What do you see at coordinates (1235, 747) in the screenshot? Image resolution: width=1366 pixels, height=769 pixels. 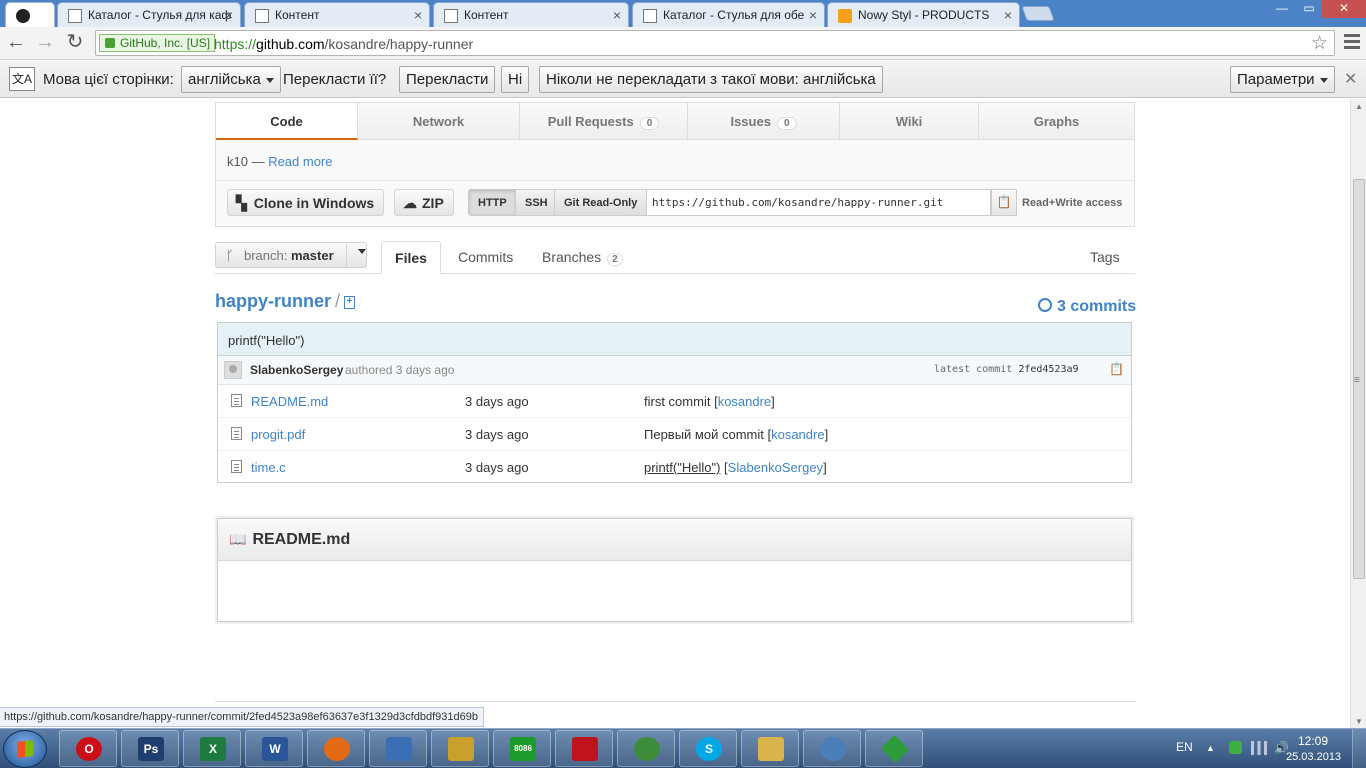 I see `security-shield-icon` at bounding box center [1235, 747].